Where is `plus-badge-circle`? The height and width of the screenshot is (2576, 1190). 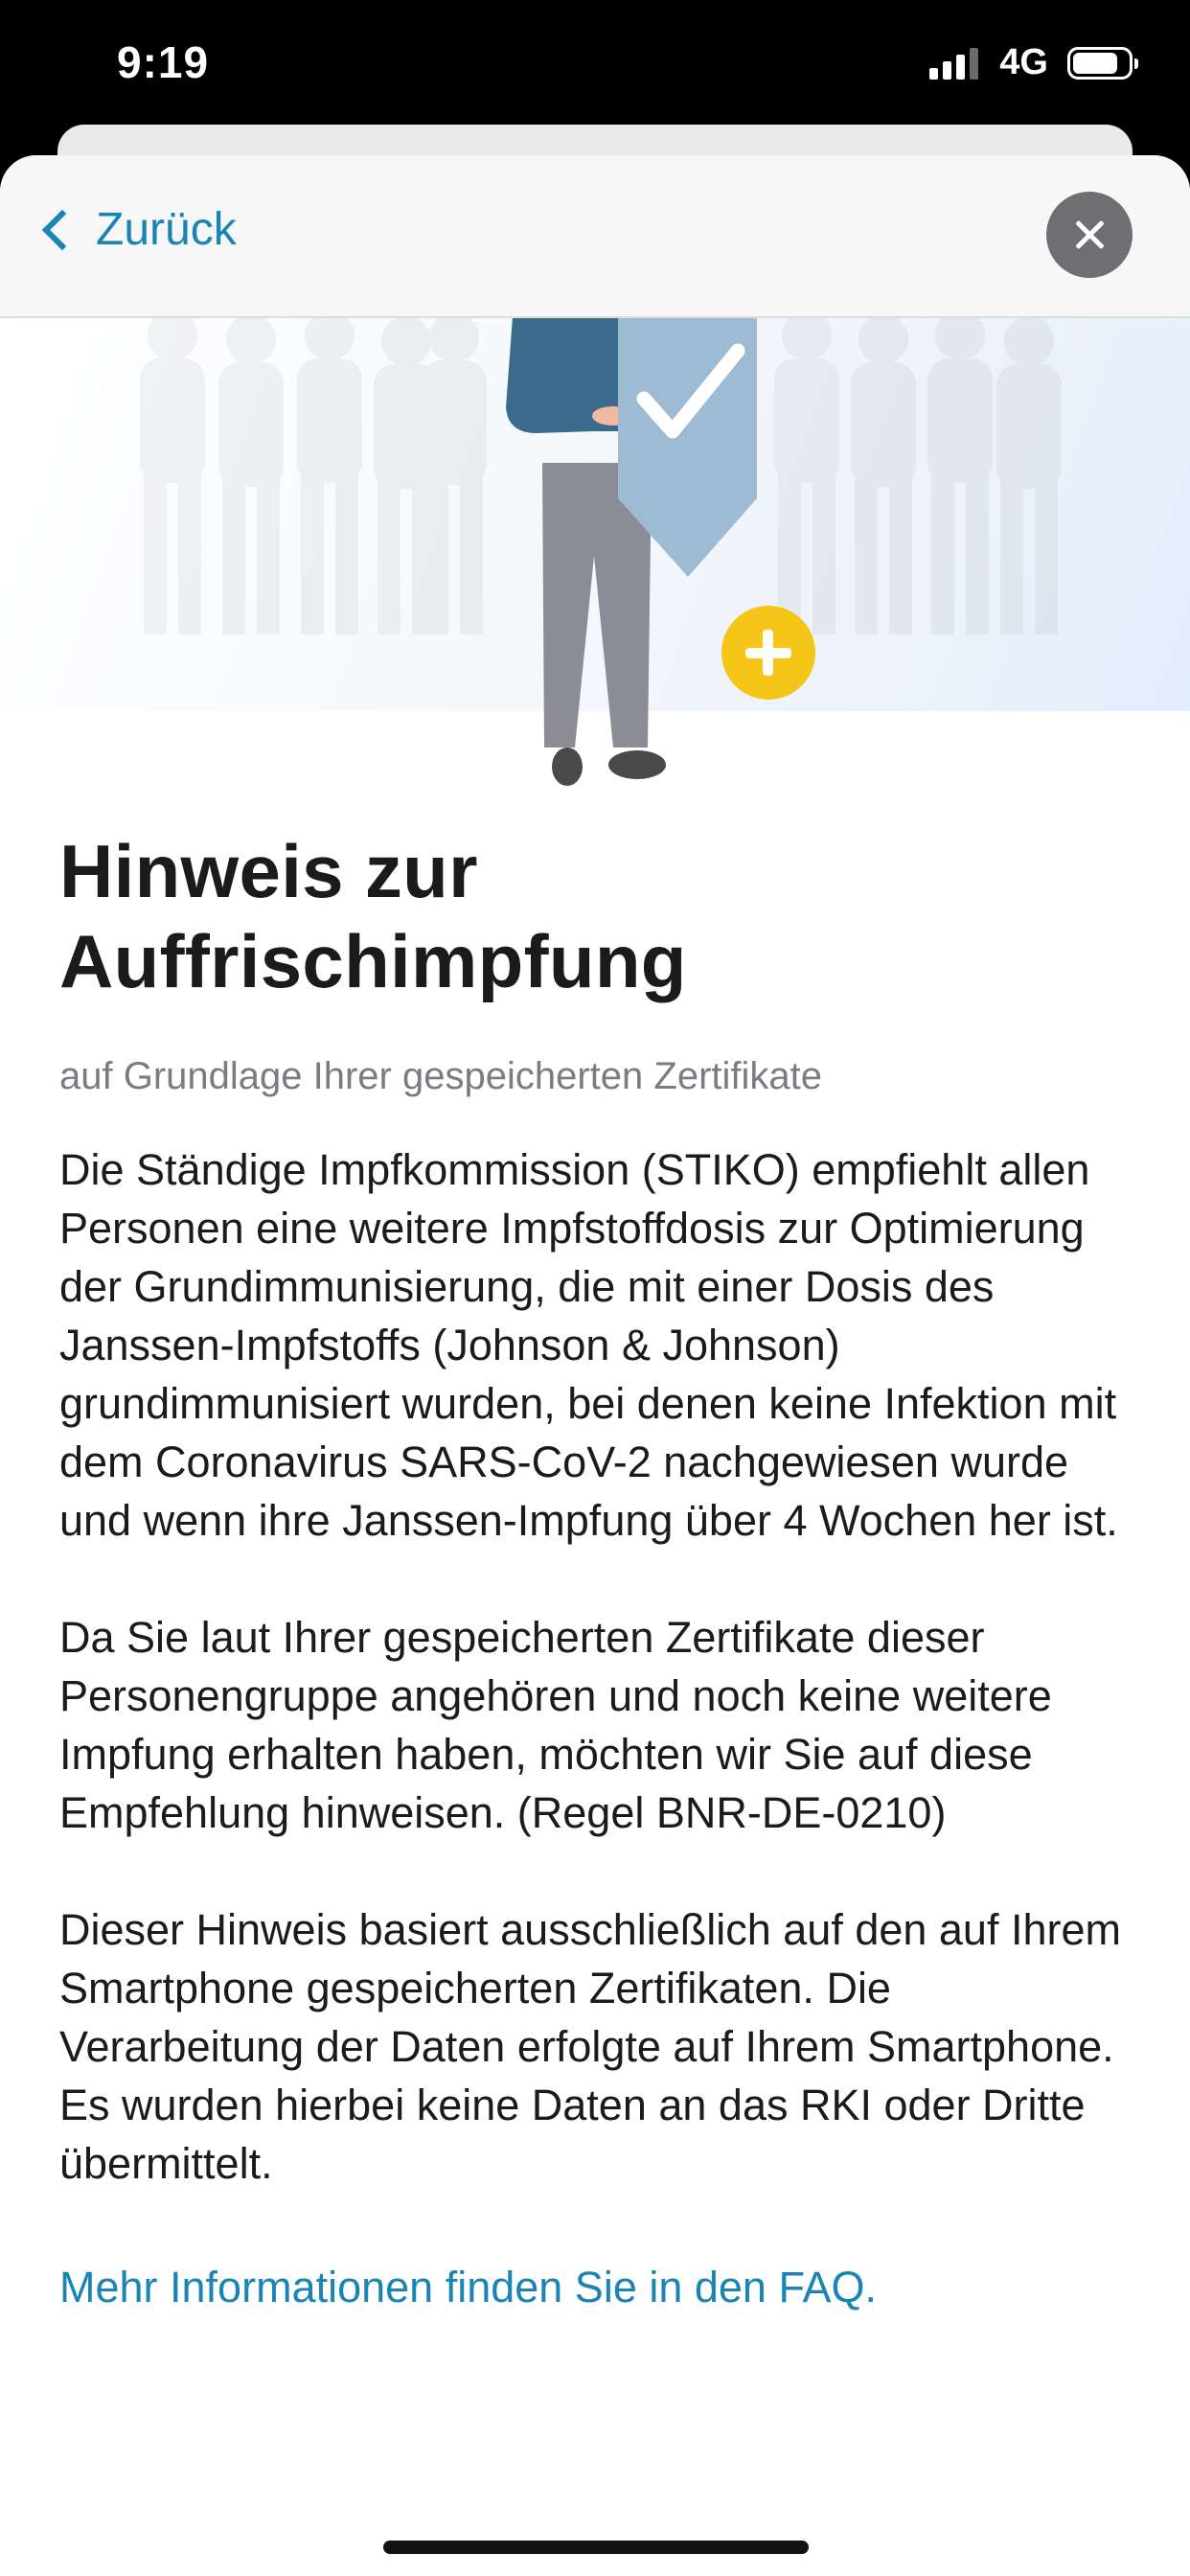
plus-badge-circle is located at coordinates (768, 653).